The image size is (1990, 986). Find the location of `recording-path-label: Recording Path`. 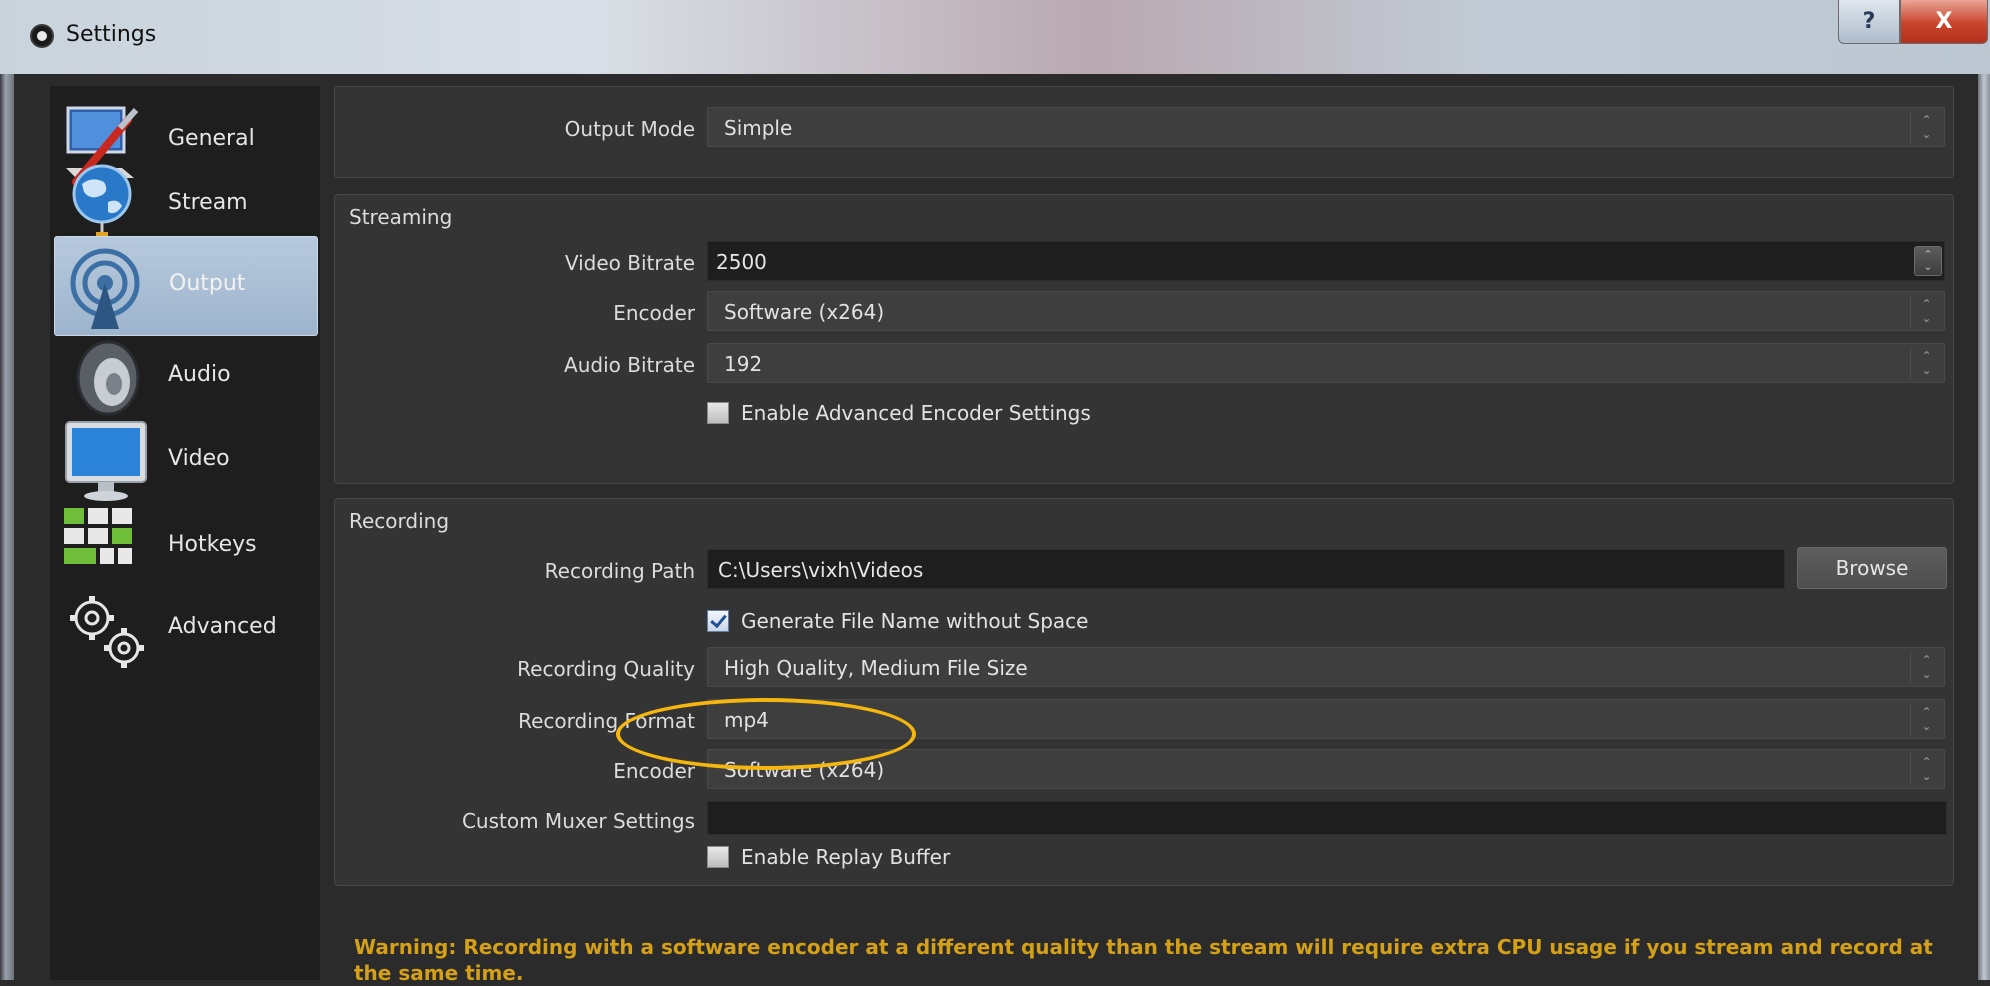

recording-path-label: Recording Path is located at coordinates (619, 571).